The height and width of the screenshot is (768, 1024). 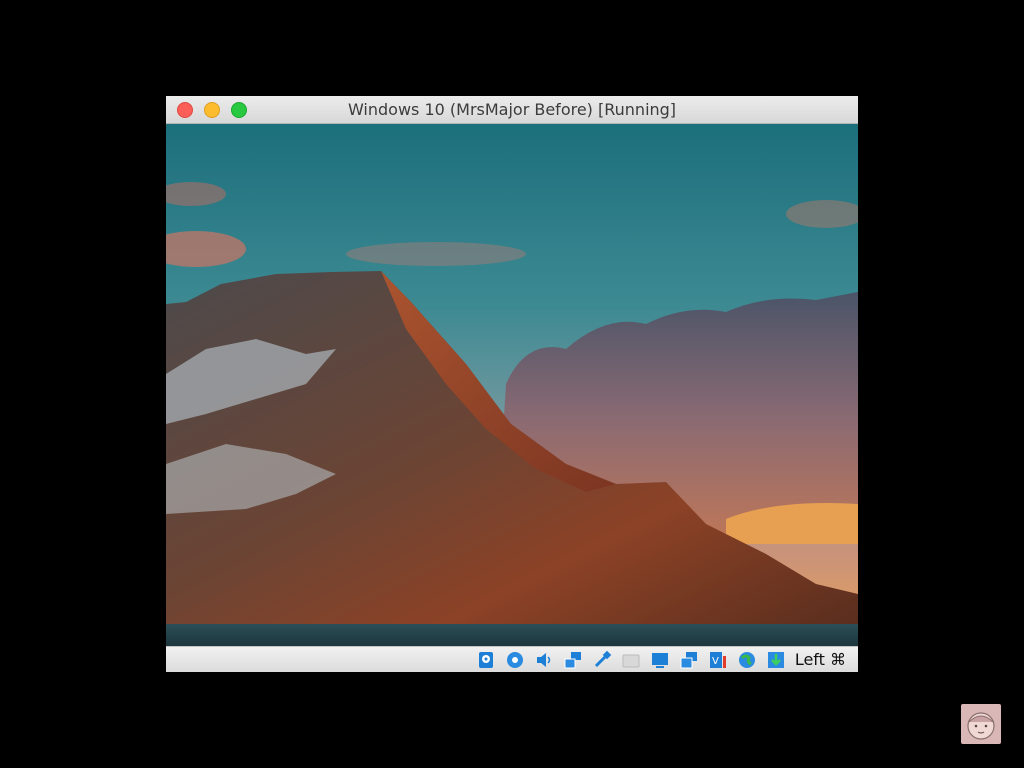 I want to click on usb-icon, so click(x=602, y=660).